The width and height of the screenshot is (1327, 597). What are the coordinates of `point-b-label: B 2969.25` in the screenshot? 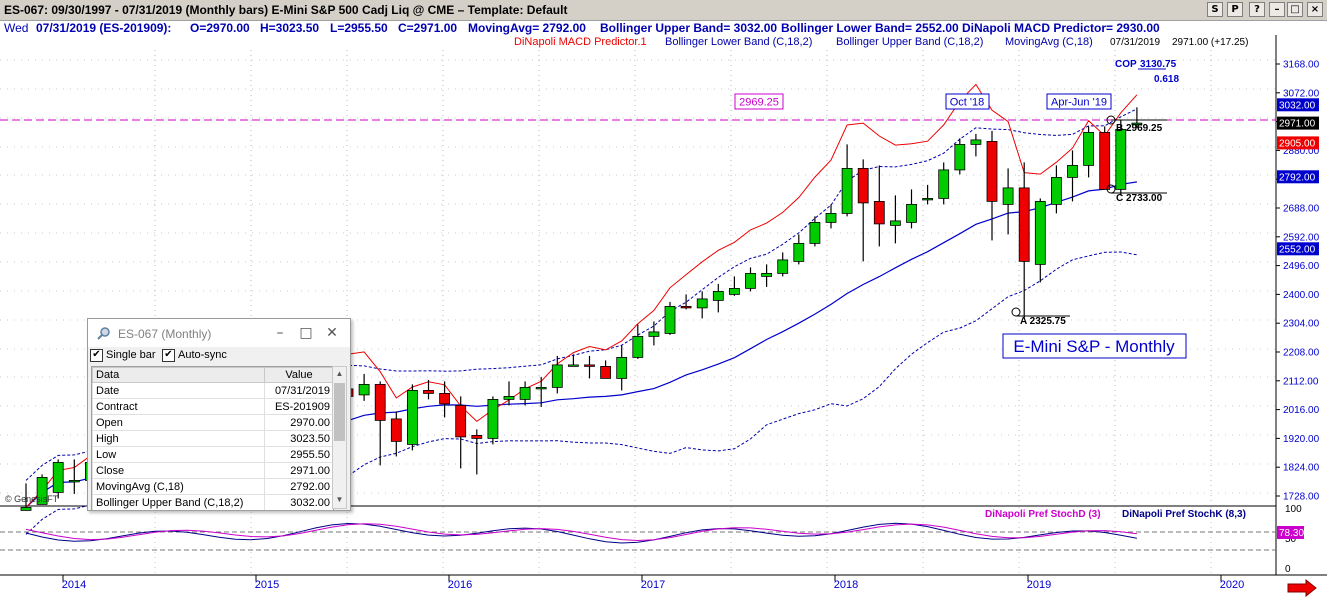 It's located at (1139, 128).